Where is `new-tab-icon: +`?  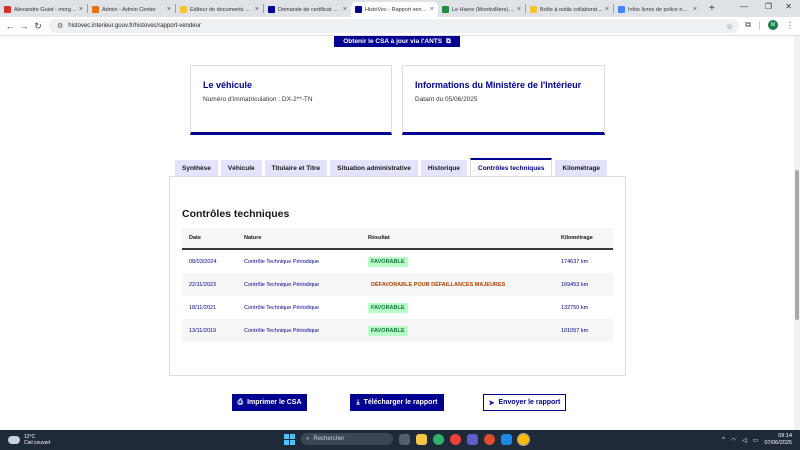
new-tab-icon: + is located at coordinates (712, 8).